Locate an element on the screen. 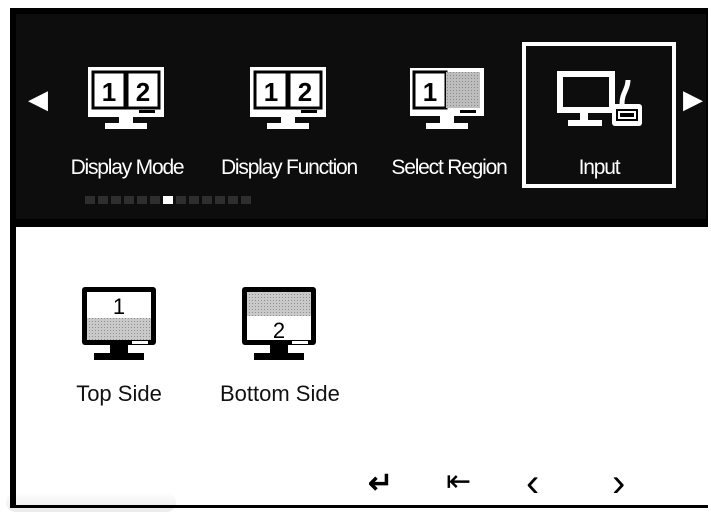  prev-arrow-icon: ‹ is located at coordinates (532, 483).